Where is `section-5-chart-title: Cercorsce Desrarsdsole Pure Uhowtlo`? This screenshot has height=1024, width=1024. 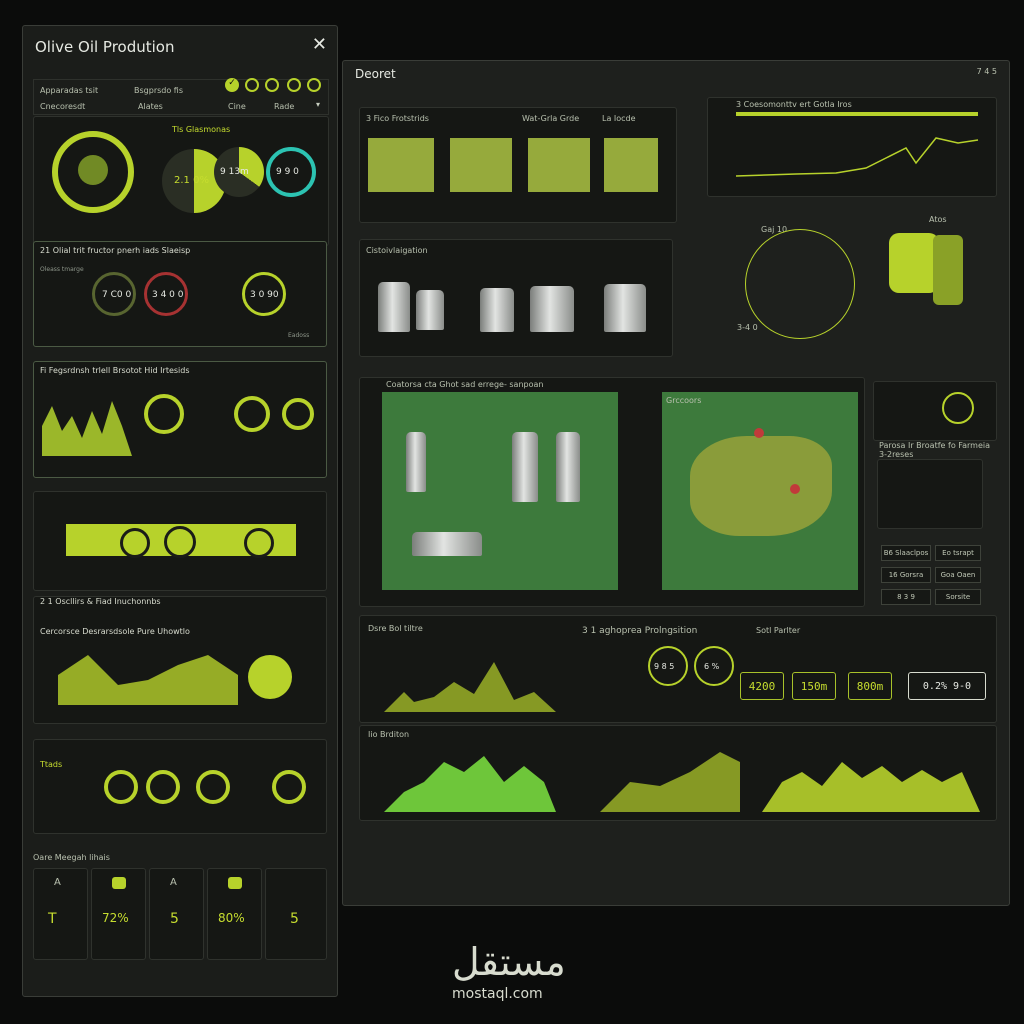 section-5-chart-title: Cercorsce Desrarsdsole Pure Uhowtlo is located at coordinates (115, 631).